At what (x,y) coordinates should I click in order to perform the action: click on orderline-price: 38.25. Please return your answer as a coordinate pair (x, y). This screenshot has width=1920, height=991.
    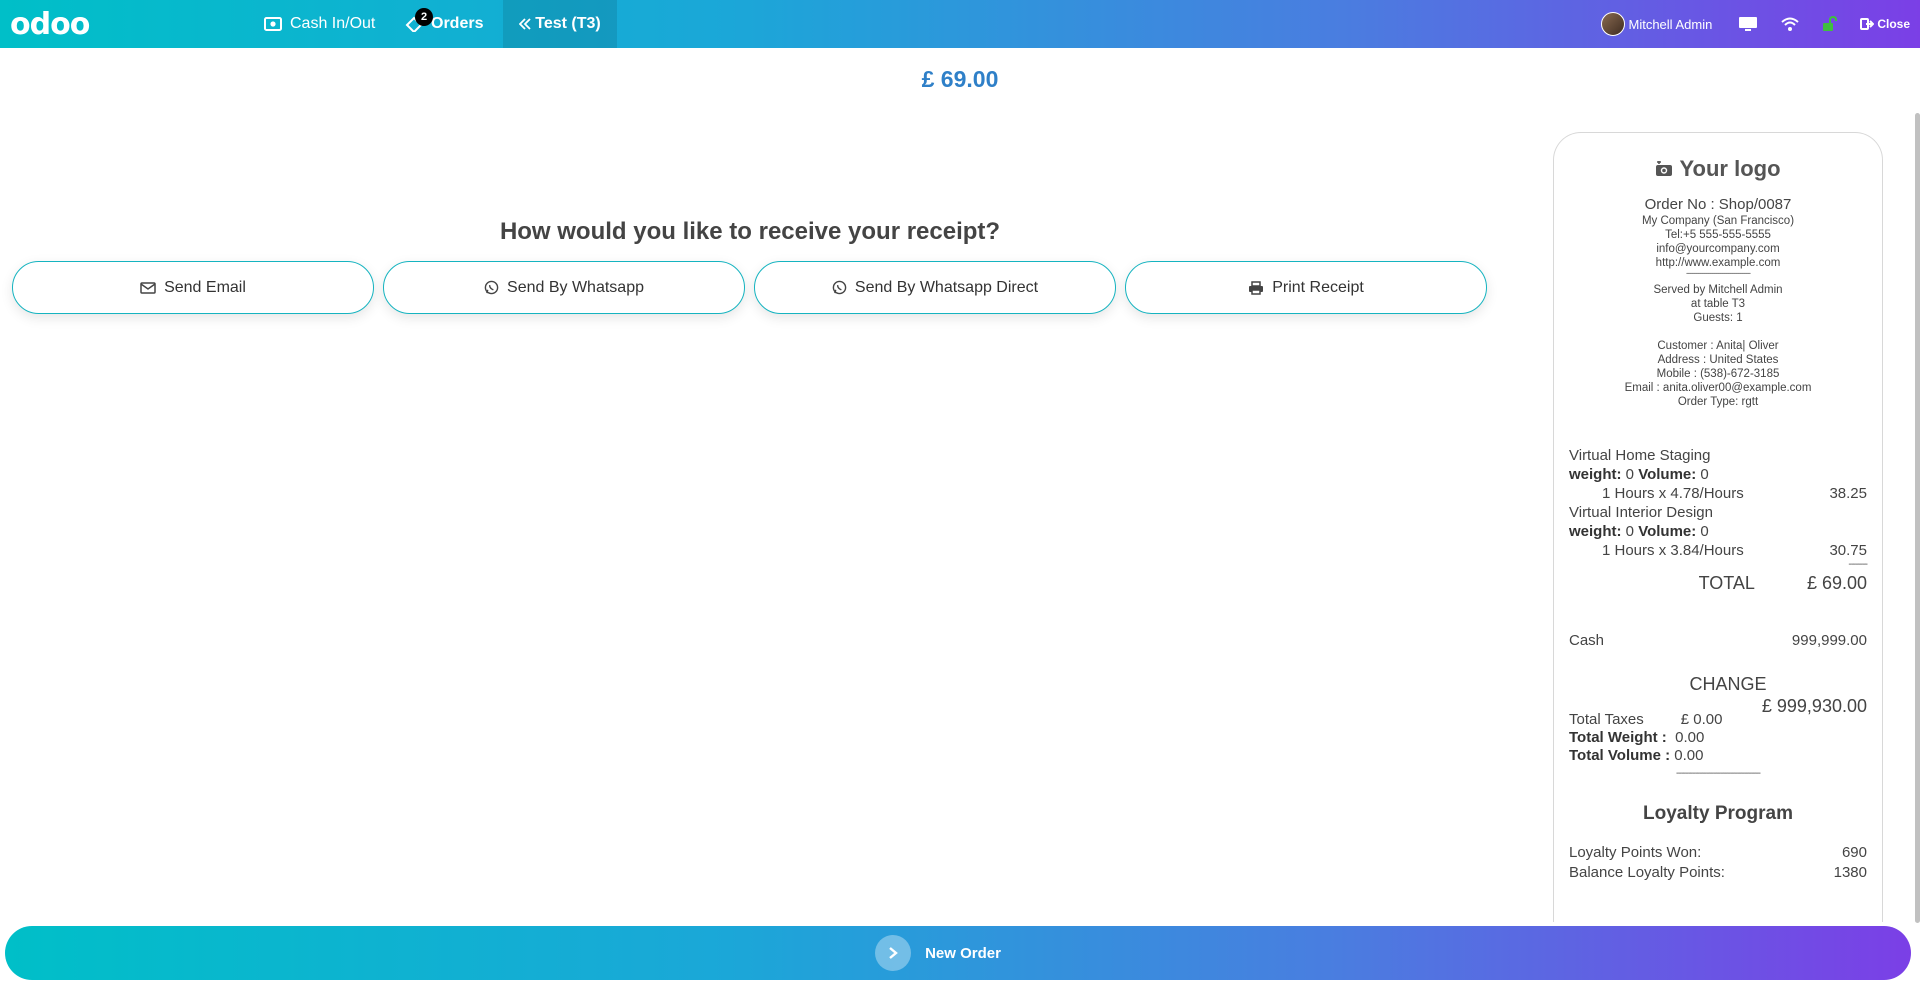
    Looking at the image, I should click on (1848, 493).